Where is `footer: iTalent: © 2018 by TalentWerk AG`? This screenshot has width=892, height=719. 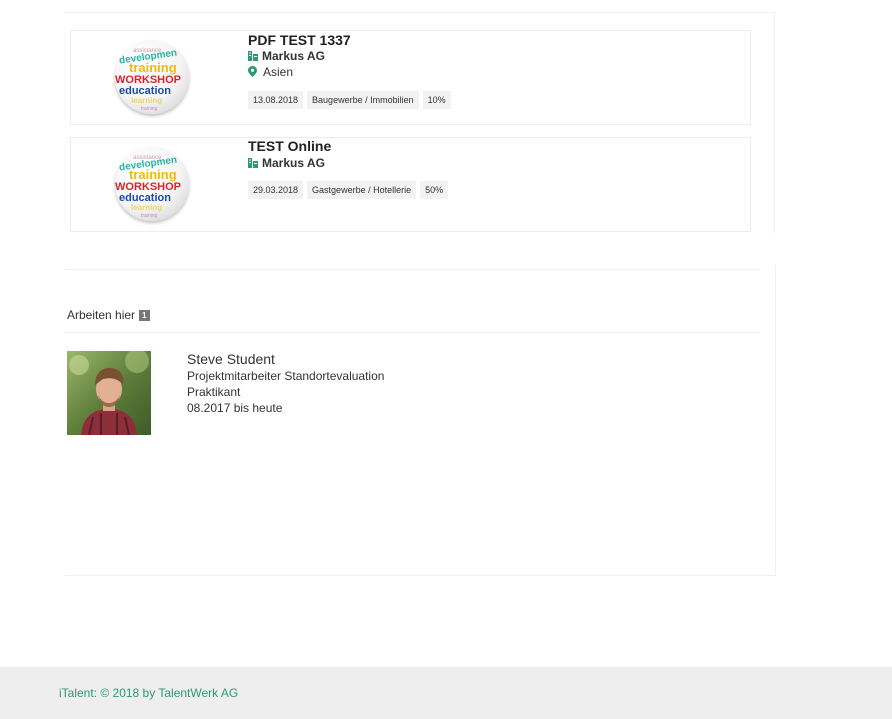
footer: iTalent: © 2018 by TalentWerk AG is located at coordinates (446, 693).